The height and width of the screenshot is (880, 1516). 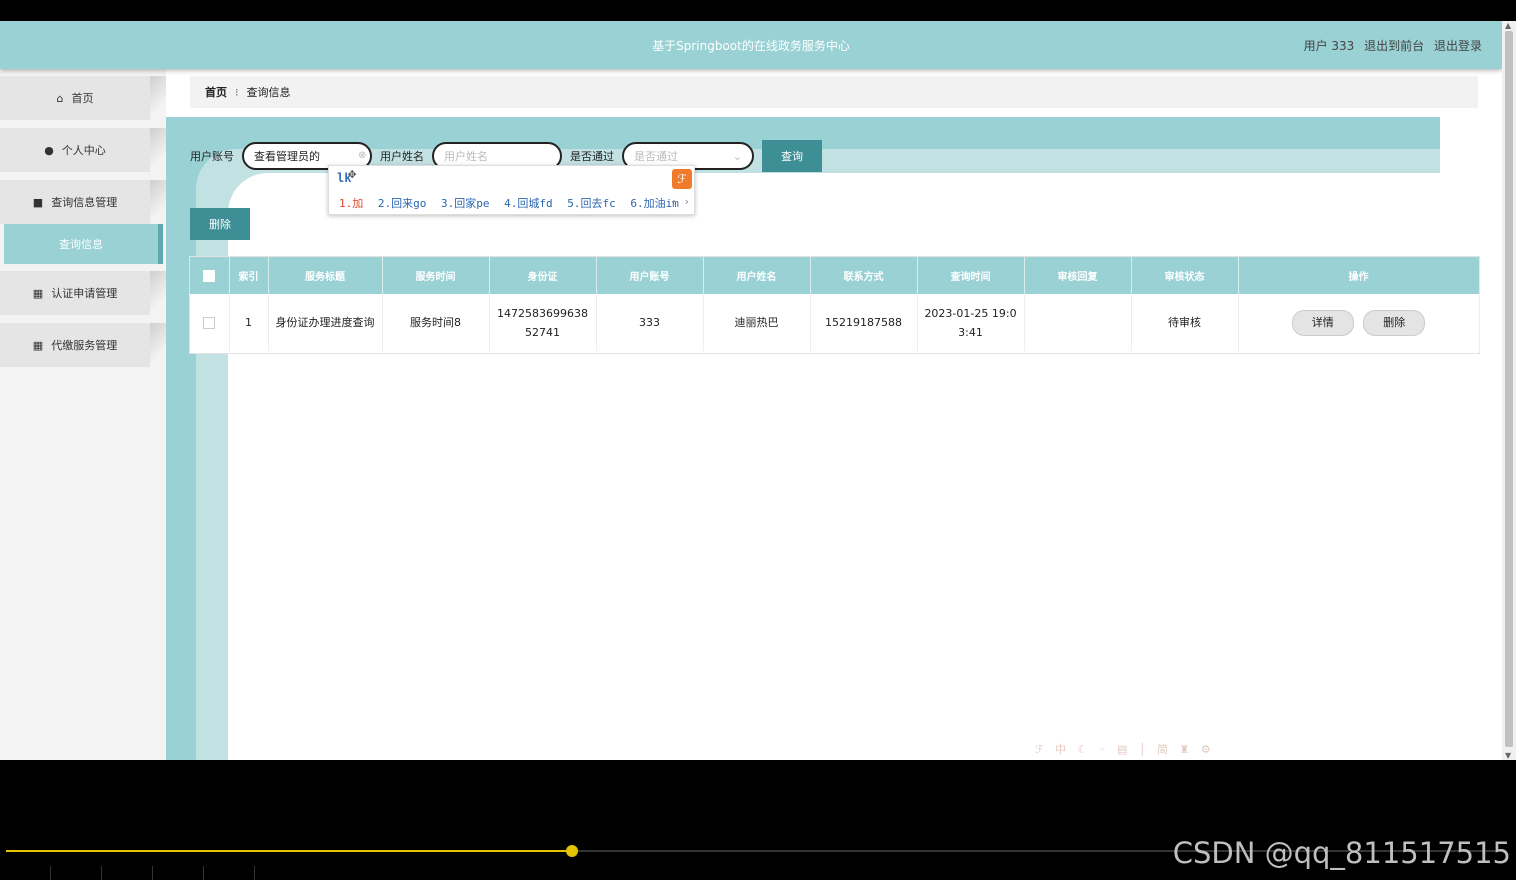 I want to click on sidebar-item-label: 首页, so click(x=82, y=98).